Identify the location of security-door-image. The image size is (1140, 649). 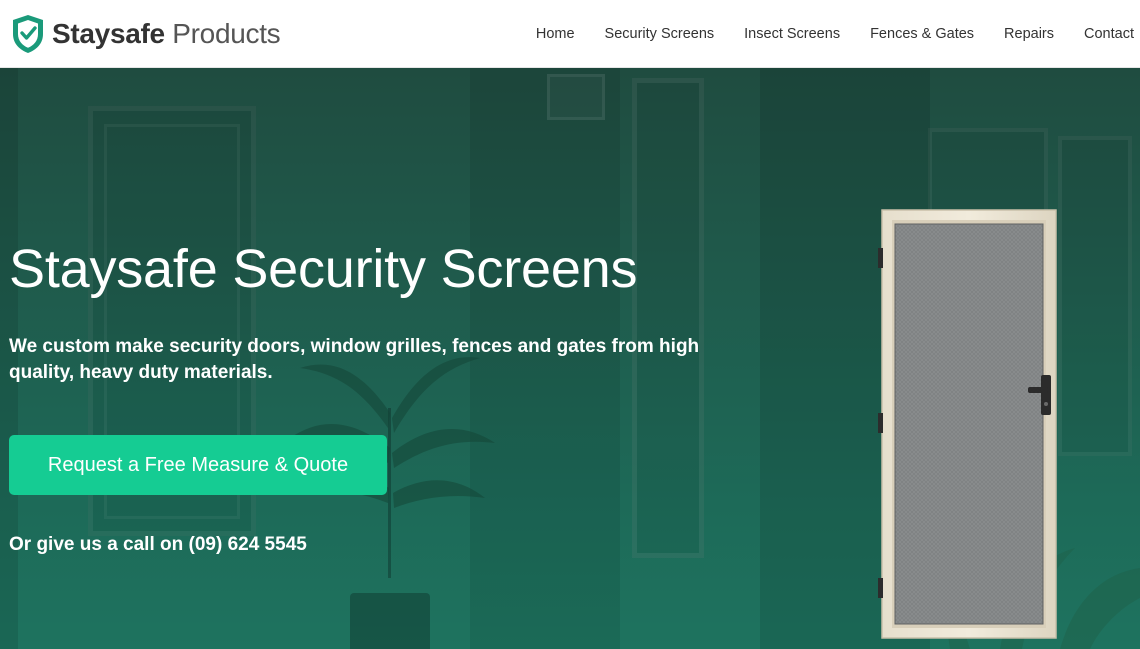
(967, 424).